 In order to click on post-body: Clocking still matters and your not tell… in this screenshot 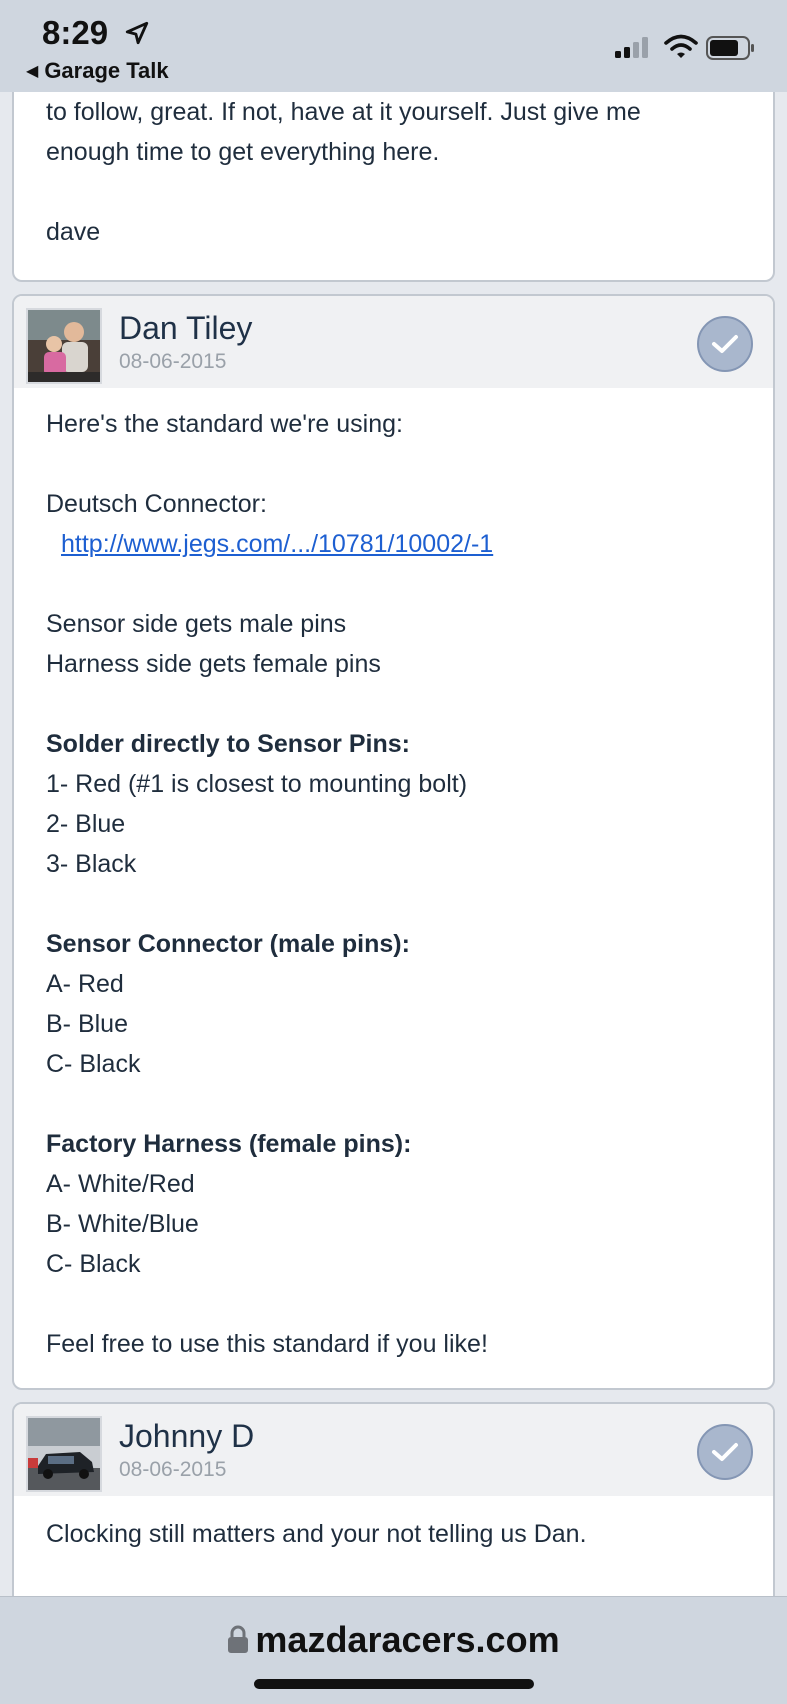, I will do `click(393, 1525)`.